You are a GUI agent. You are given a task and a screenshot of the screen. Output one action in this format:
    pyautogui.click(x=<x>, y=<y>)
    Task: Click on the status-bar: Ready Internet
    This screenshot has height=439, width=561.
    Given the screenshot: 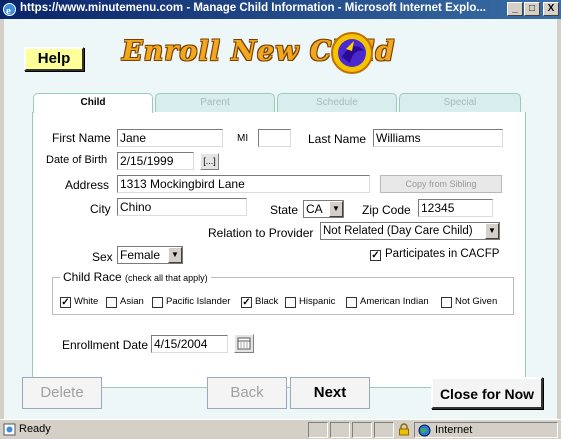 What is the action you would take?
    pyautogui.click(x=280, y=429)
    